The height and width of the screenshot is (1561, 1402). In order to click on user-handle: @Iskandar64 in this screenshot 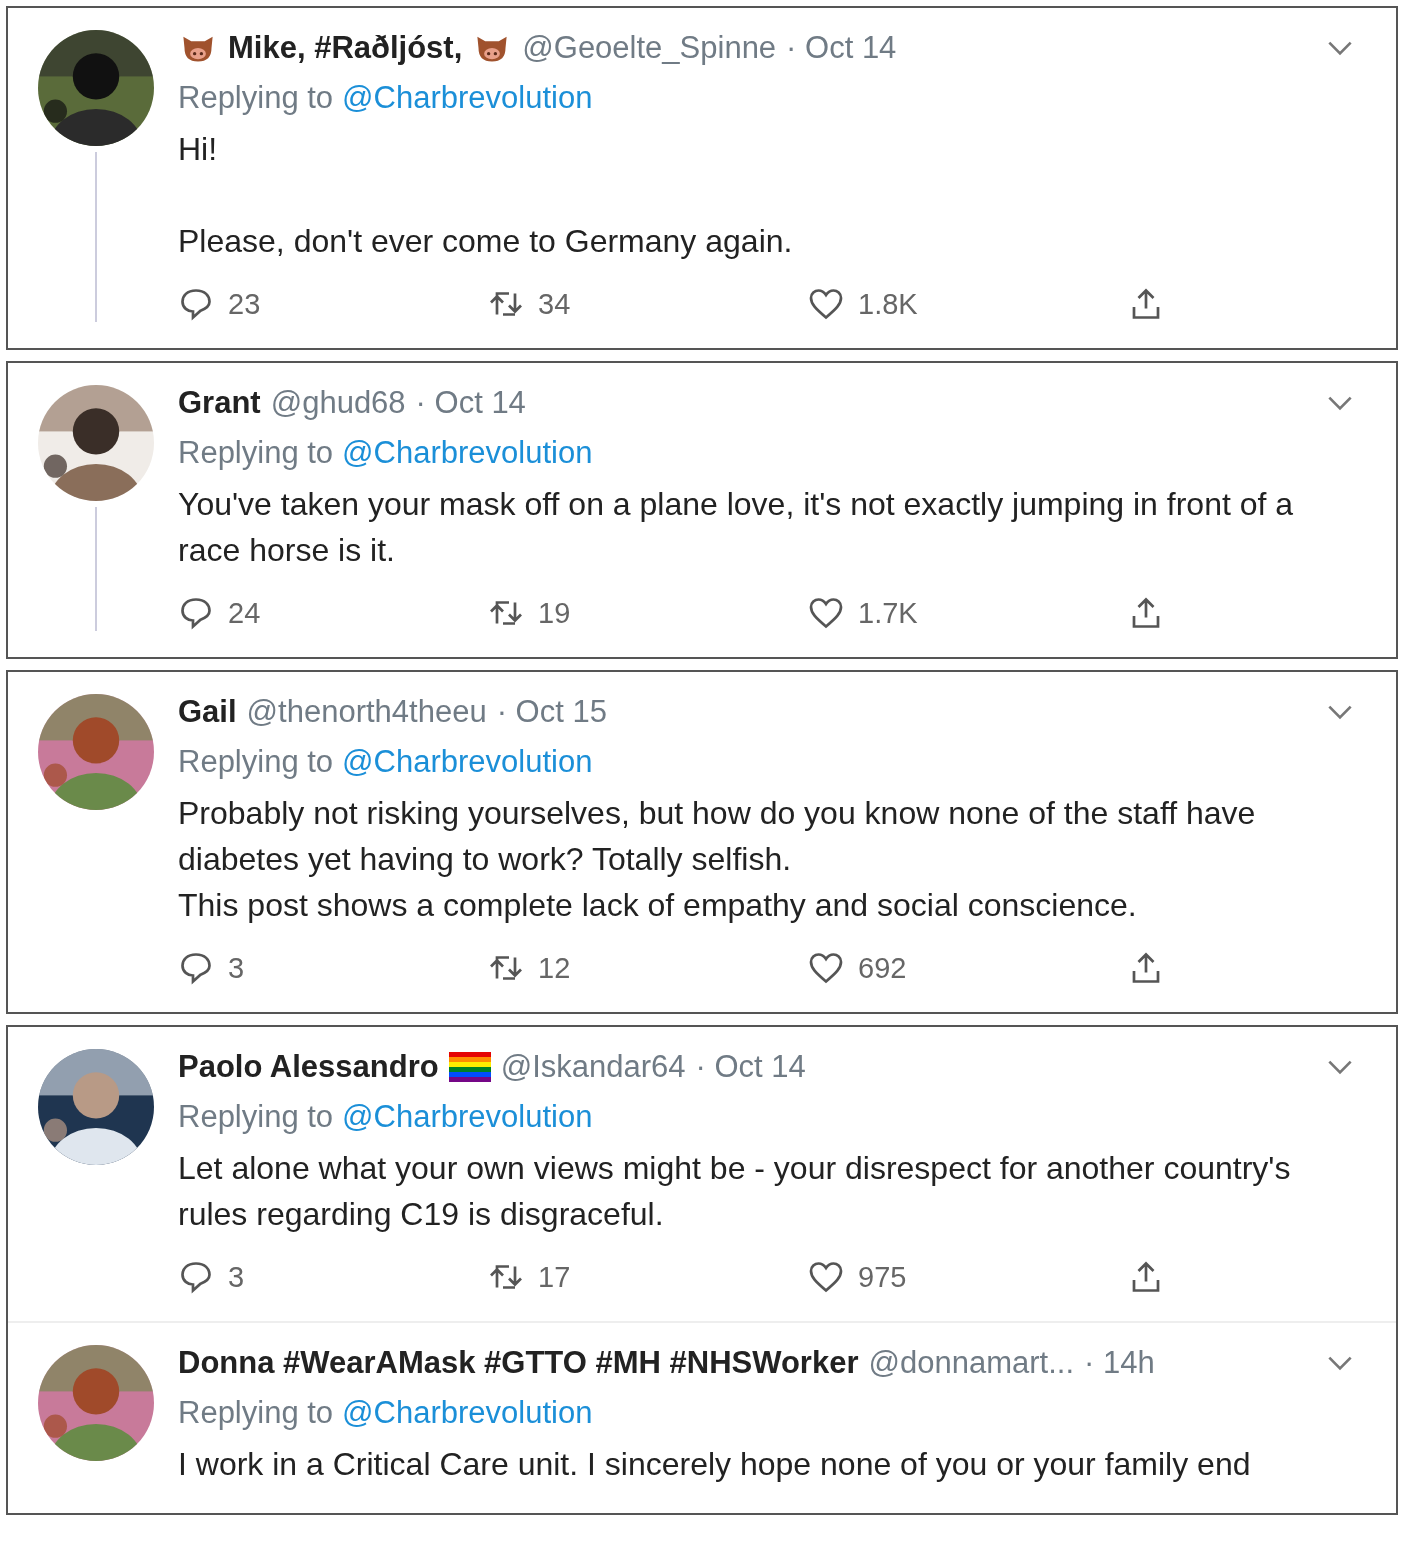, I will do `click(593, 1067)`.